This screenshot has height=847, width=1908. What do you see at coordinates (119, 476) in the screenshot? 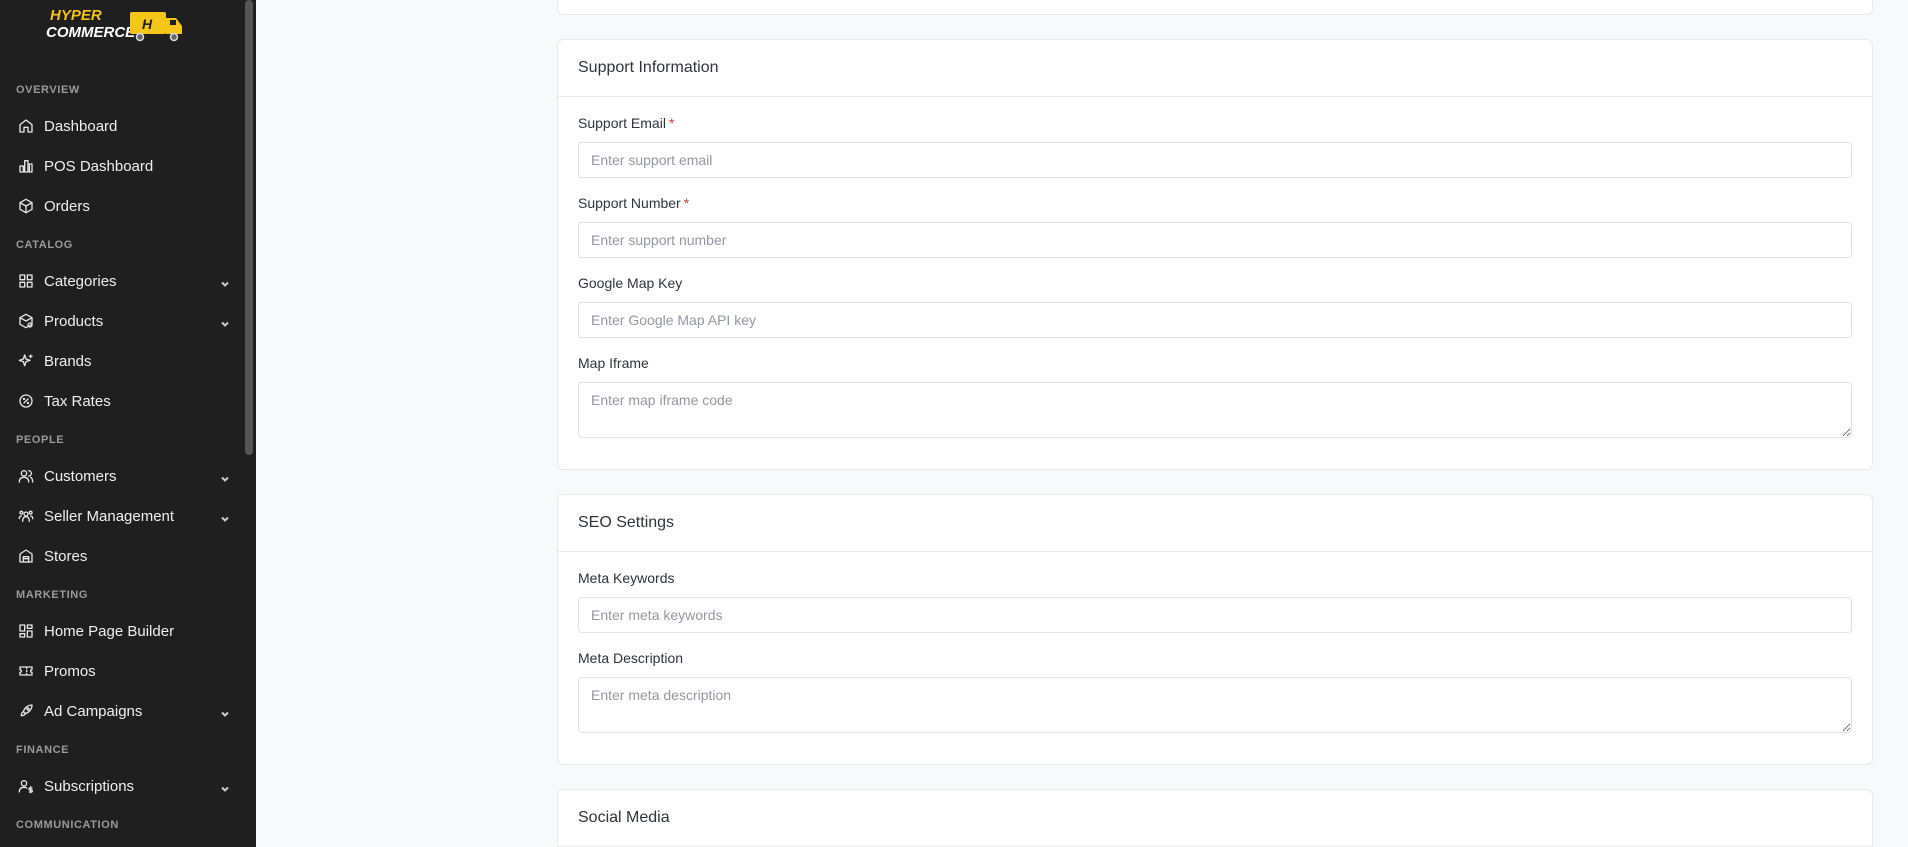
I see `sidebar-item-customers: Customers` at bounding box center [119, 476].